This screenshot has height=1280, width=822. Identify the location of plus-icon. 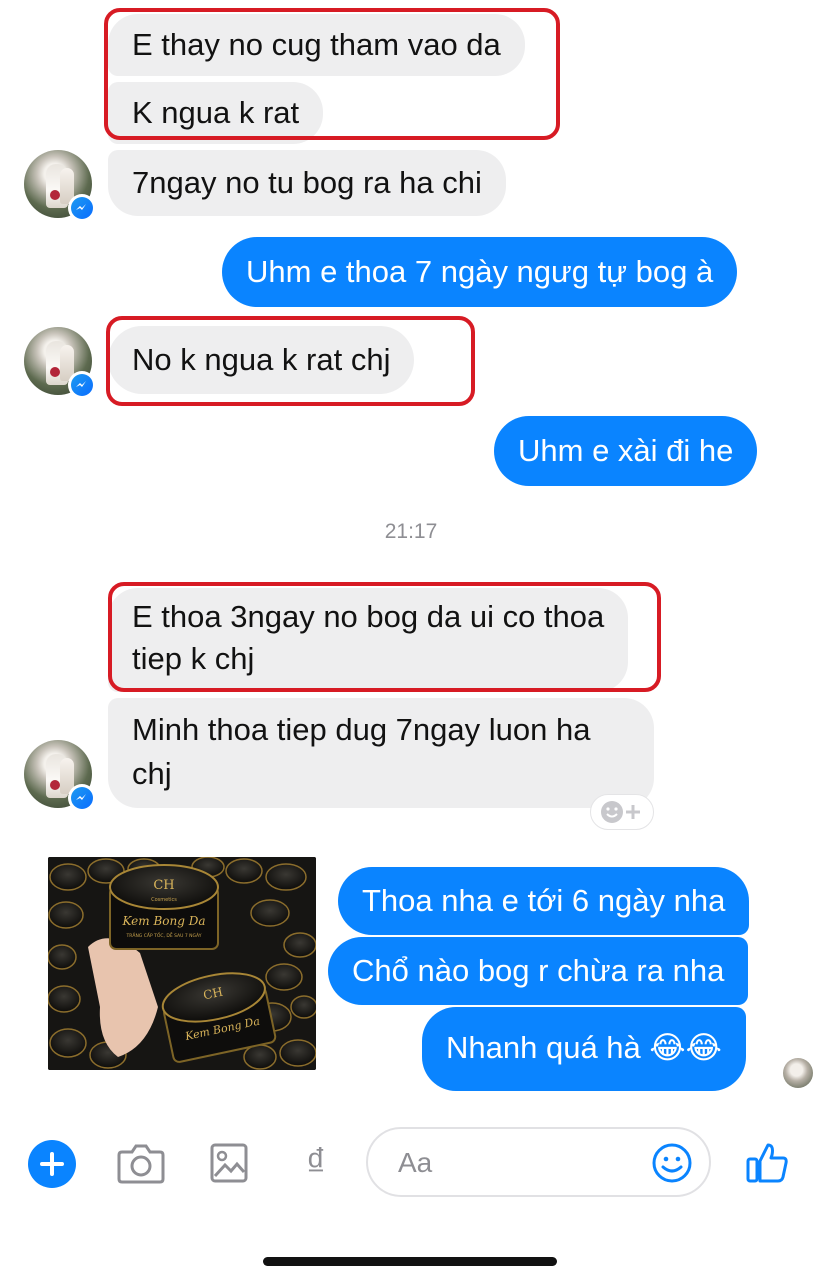
(52, 1164).